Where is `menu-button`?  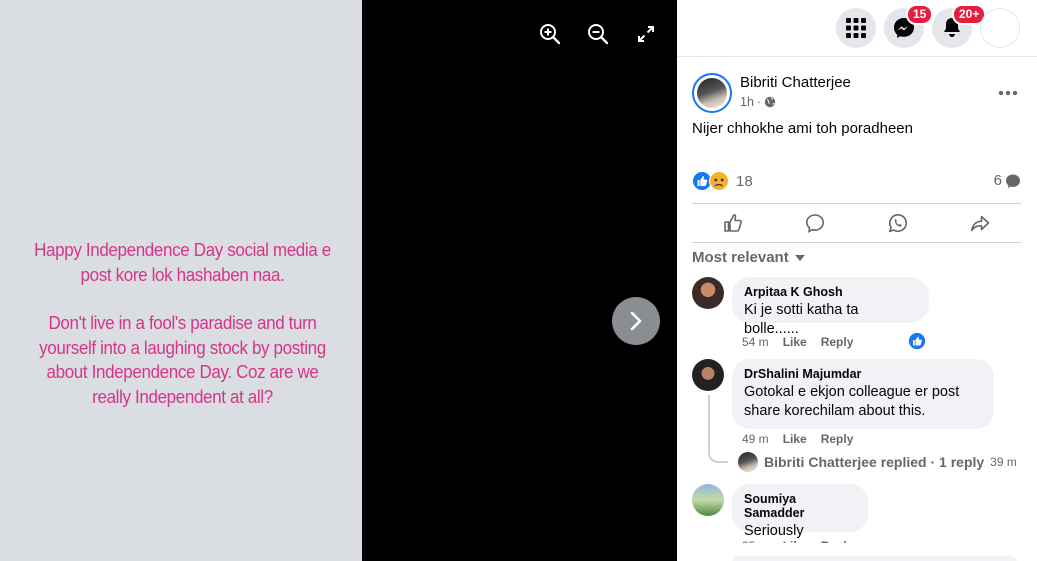 menu-button is located at coordinates (856, 28).